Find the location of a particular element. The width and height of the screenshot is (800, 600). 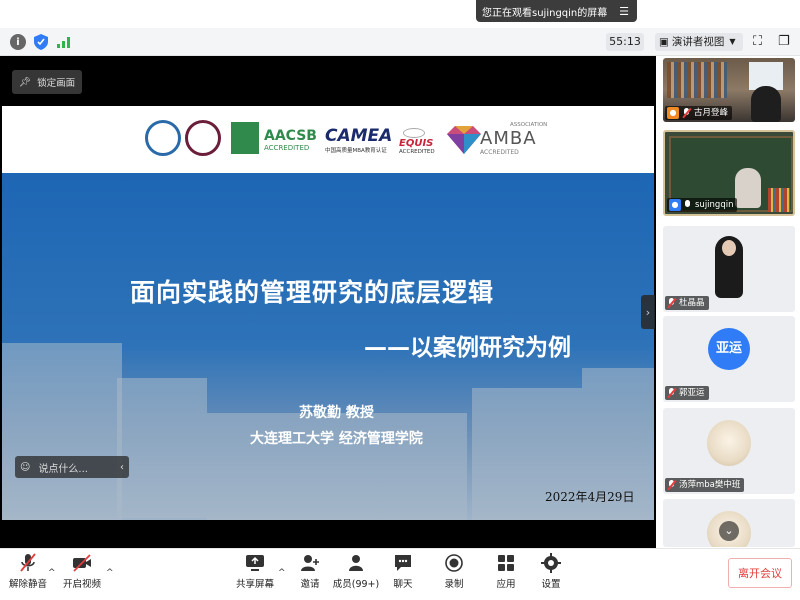

screen-share-banner: 您正在观看sujingqin的屏幕 ☰ is located at coordinates (556, 11).